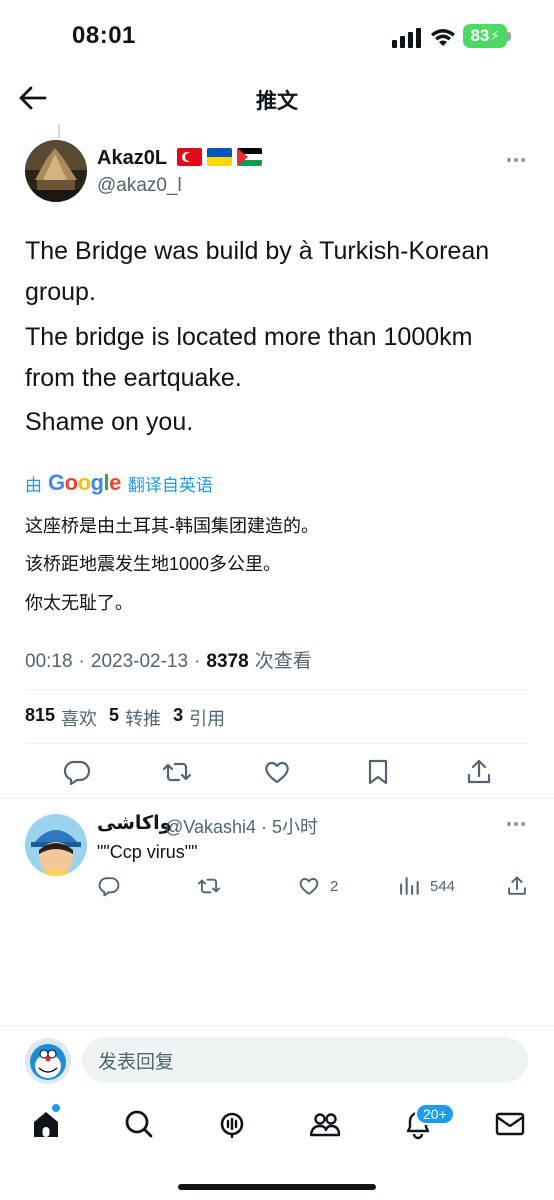  I want to click on reply-author-handle: @Vakashi4 · 5小时, so click(241, 826).